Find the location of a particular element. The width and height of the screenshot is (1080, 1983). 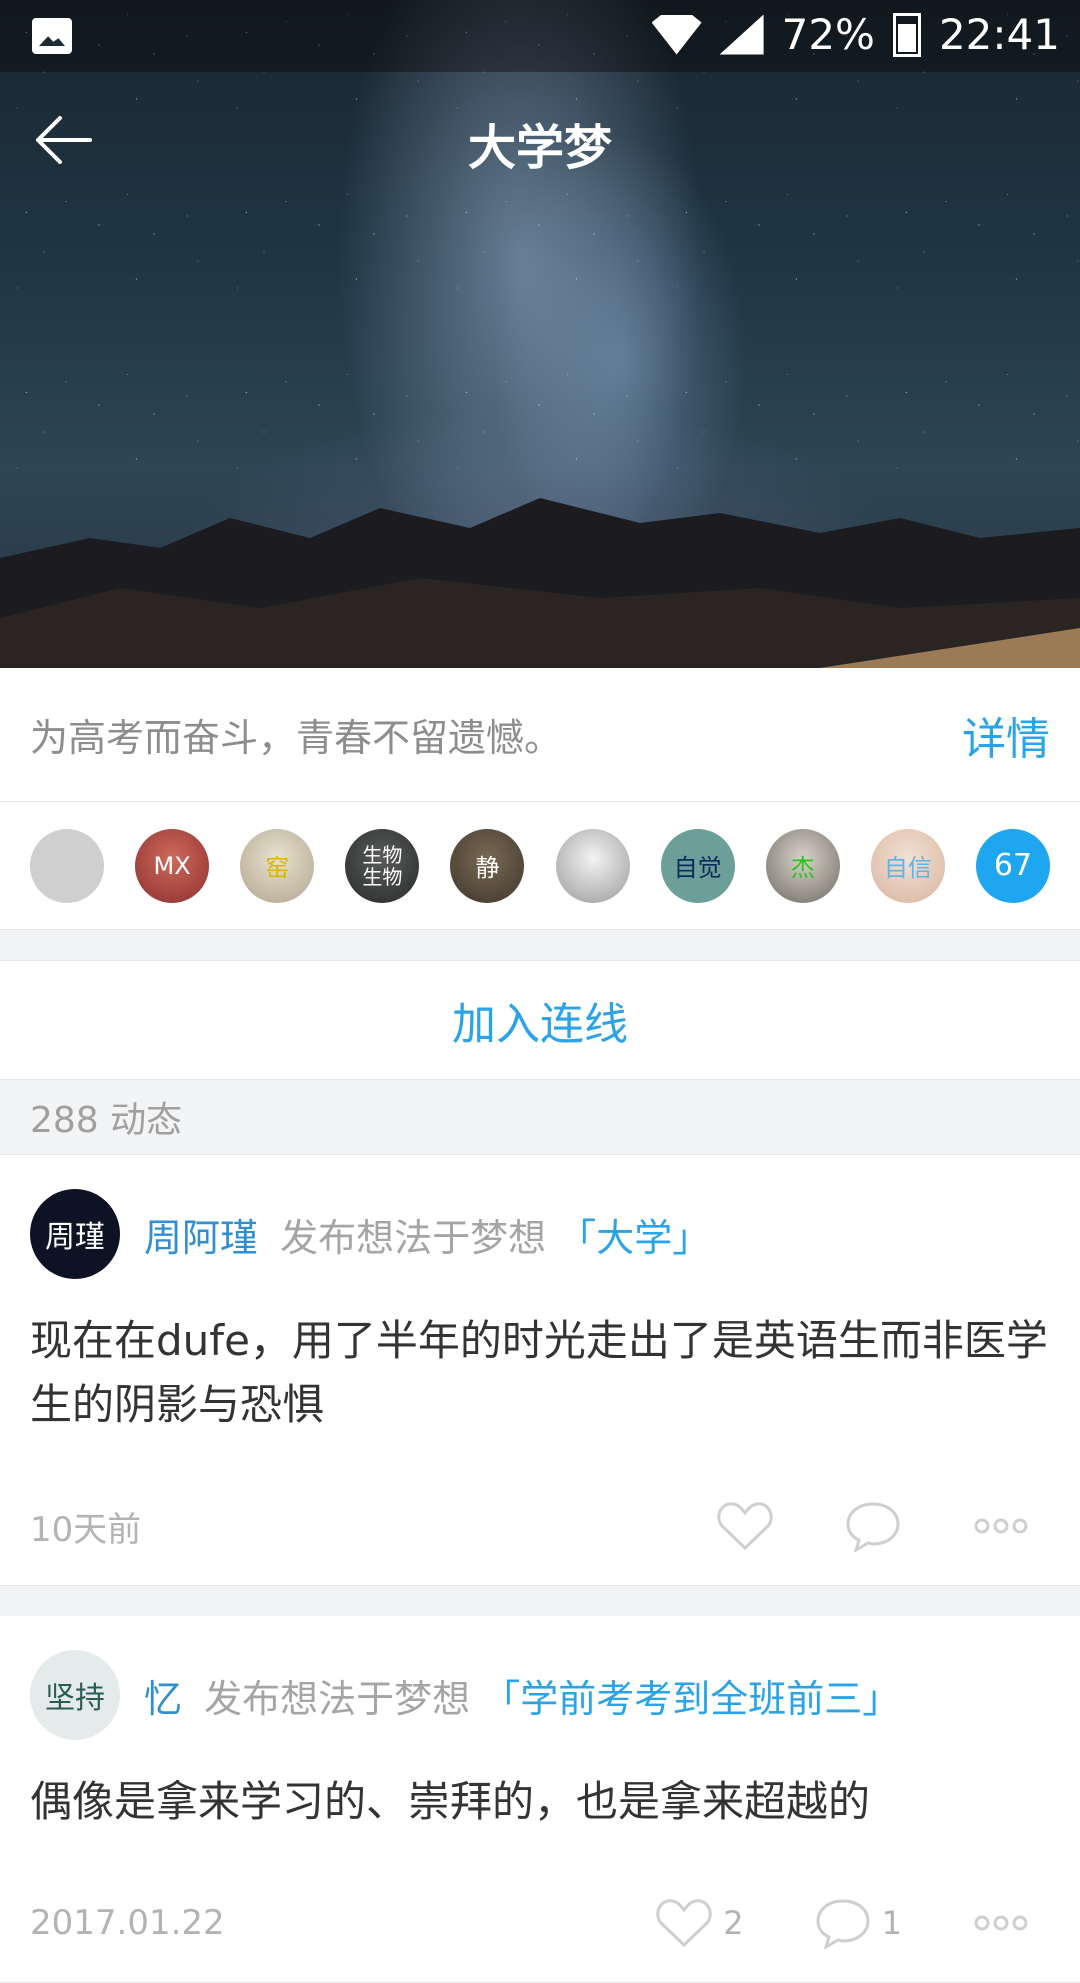

description-row: 为高考而奋斗，青春不留遗憾。 详情 is located at coordinates (540, 735).